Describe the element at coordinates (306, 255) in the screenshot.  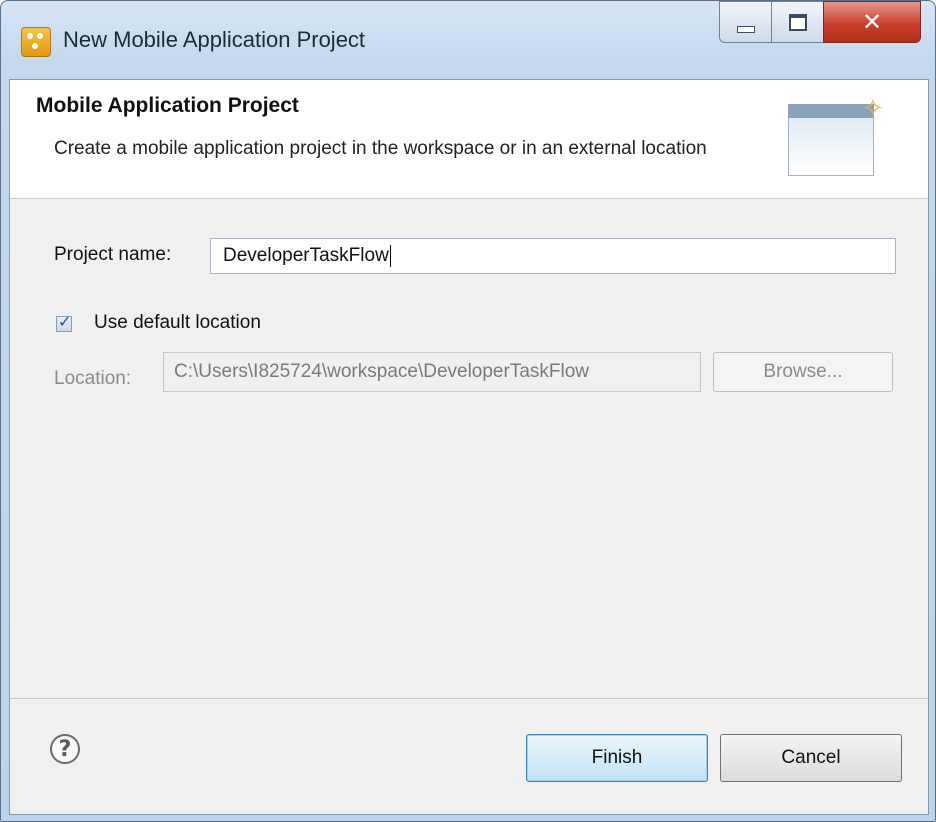
I see `project-name-value: DeveloperTaskFlow` at that location.